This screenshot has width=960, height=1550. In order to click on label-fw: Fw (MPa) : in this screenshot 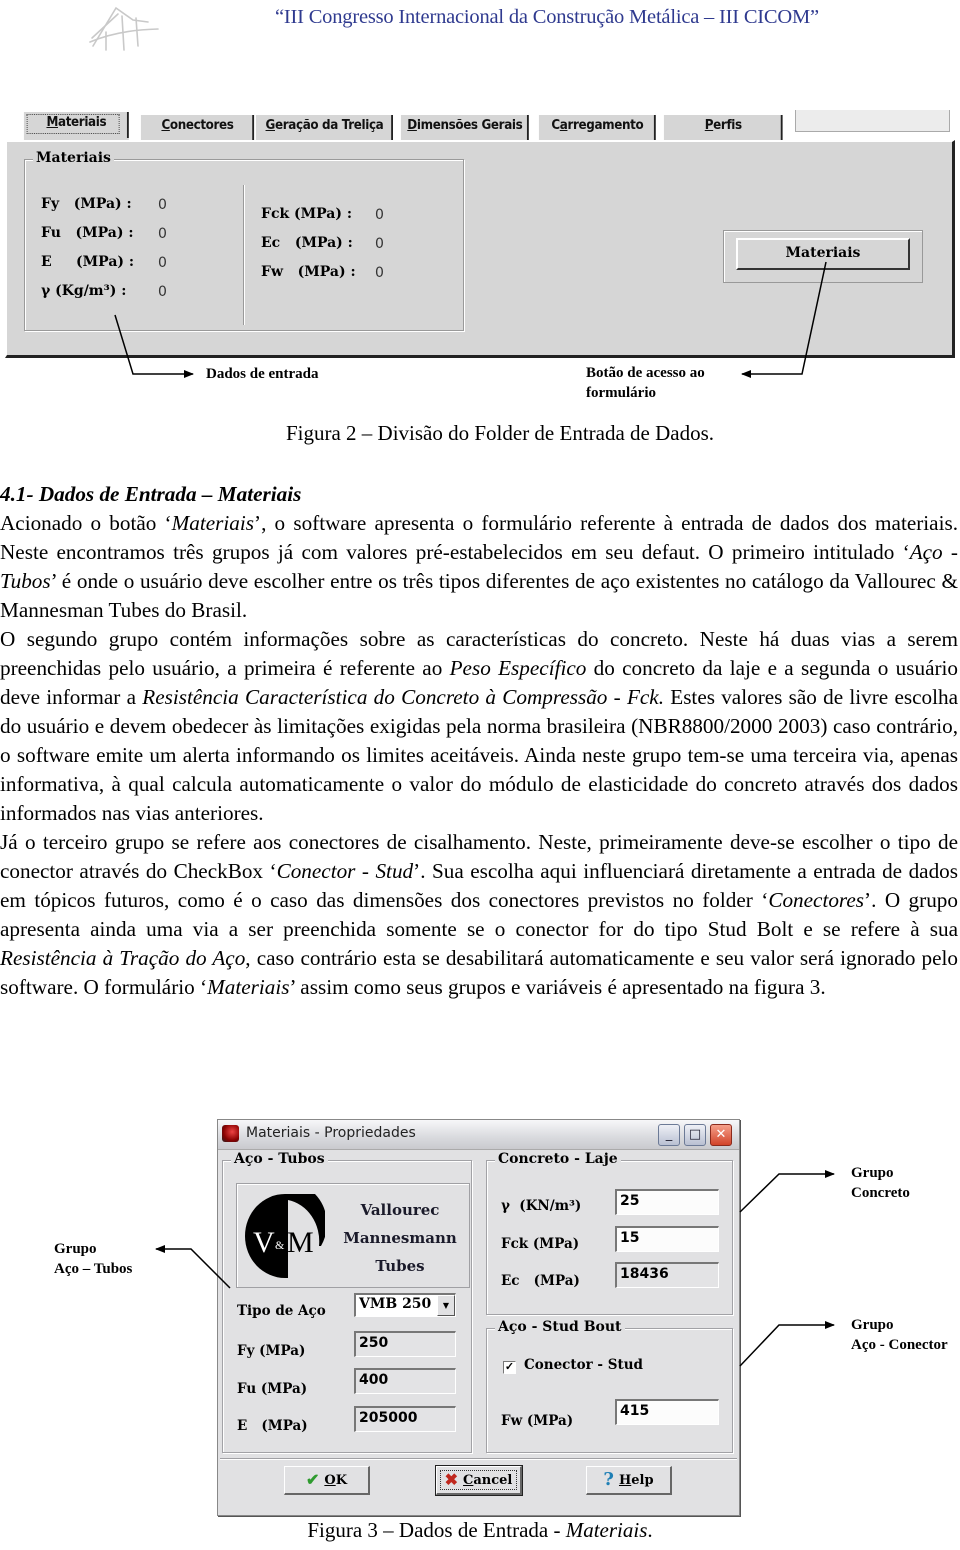, I will do `click(308, 272)`.